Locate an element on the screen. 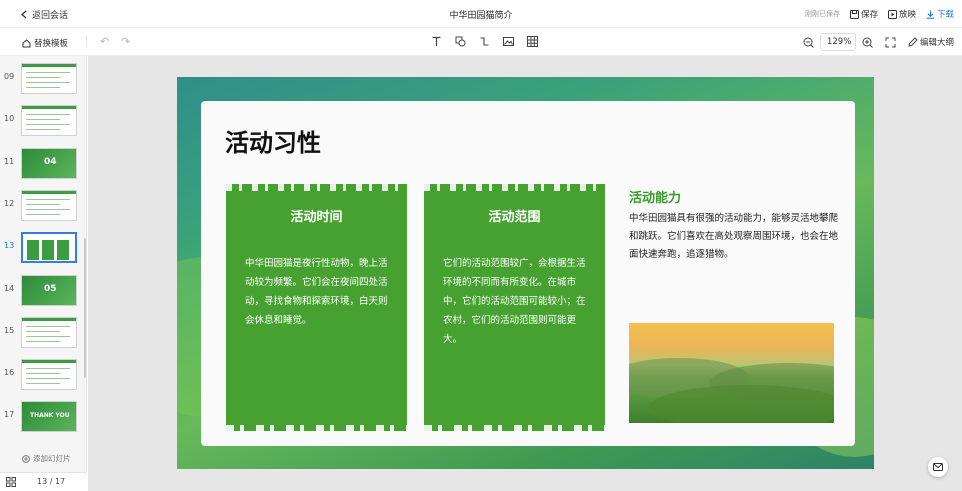 The height and width of the screenshot is (491, 962). zoom-level-field: 129% is located at coordinates (837, 42).